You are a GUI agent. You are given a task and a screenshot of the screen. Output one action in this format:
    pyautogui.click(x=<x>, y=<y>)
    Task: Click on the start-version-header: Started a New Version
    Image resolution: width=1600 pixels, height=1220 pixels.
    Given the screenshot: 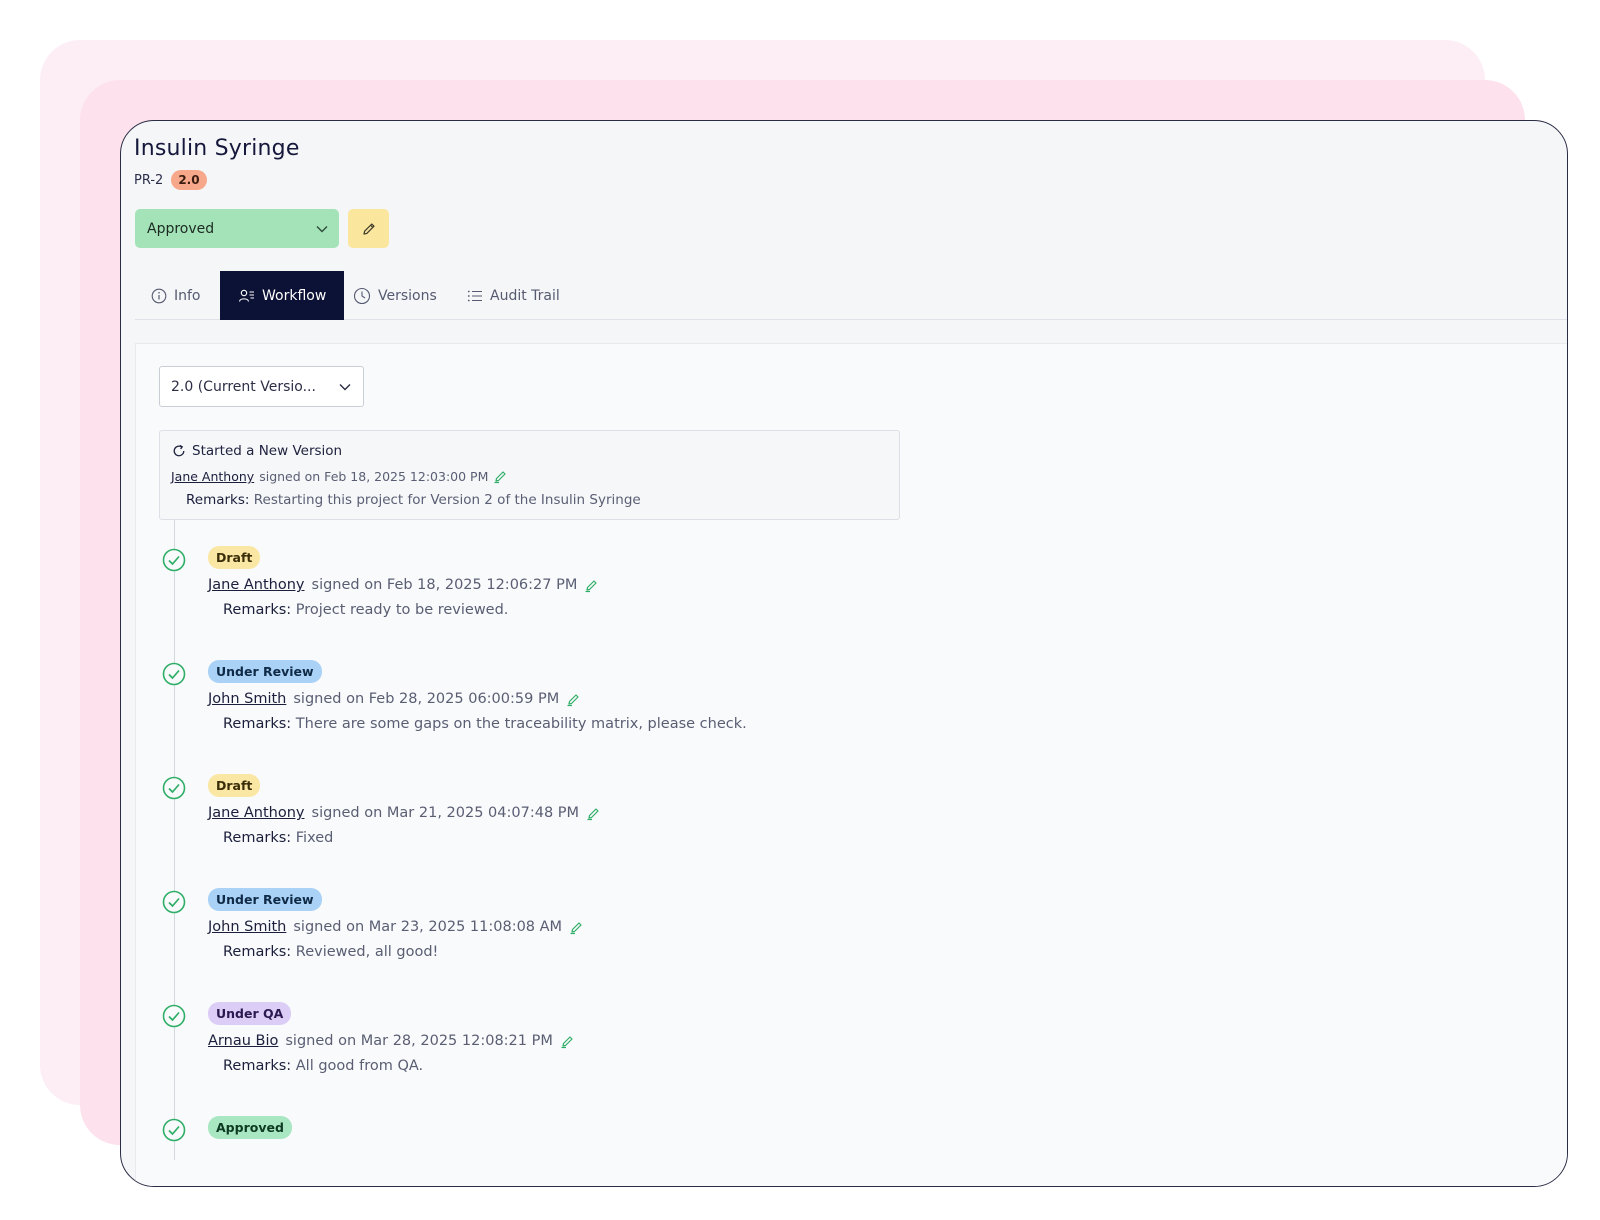 What is the action you would take?
    pyautogui.click(x=257, y=451)
    